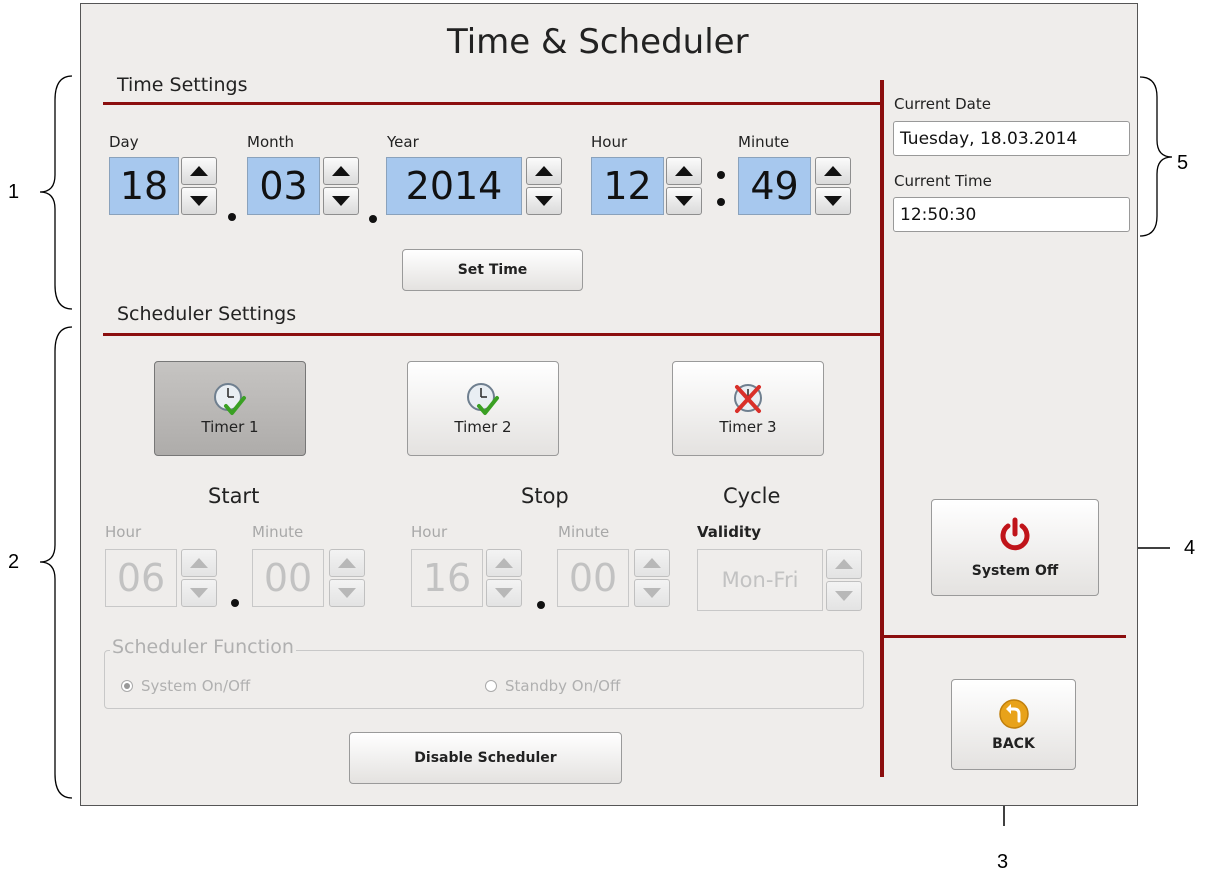 The width and height of the screenshot is (1213, 876). What do you see at coordinates (833, 186) in the screenshot?
I see `minute-spinner` at bounding box center [833, 186].